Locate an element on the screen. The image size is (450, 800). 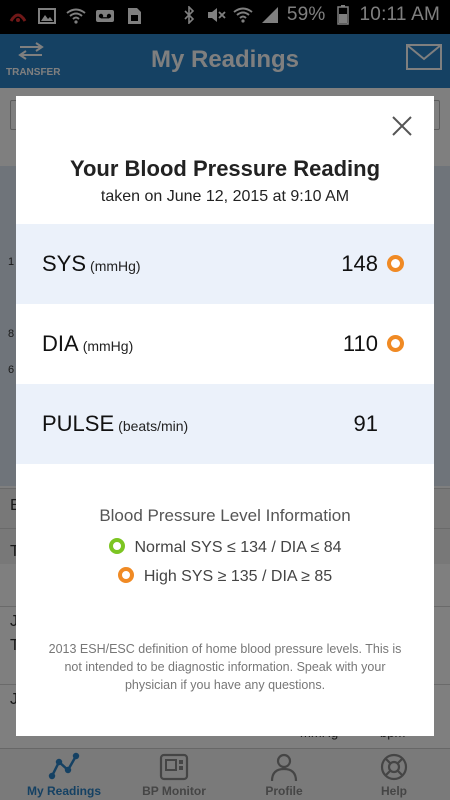
reading-label: PULSE is located at coordinates (78, 423).